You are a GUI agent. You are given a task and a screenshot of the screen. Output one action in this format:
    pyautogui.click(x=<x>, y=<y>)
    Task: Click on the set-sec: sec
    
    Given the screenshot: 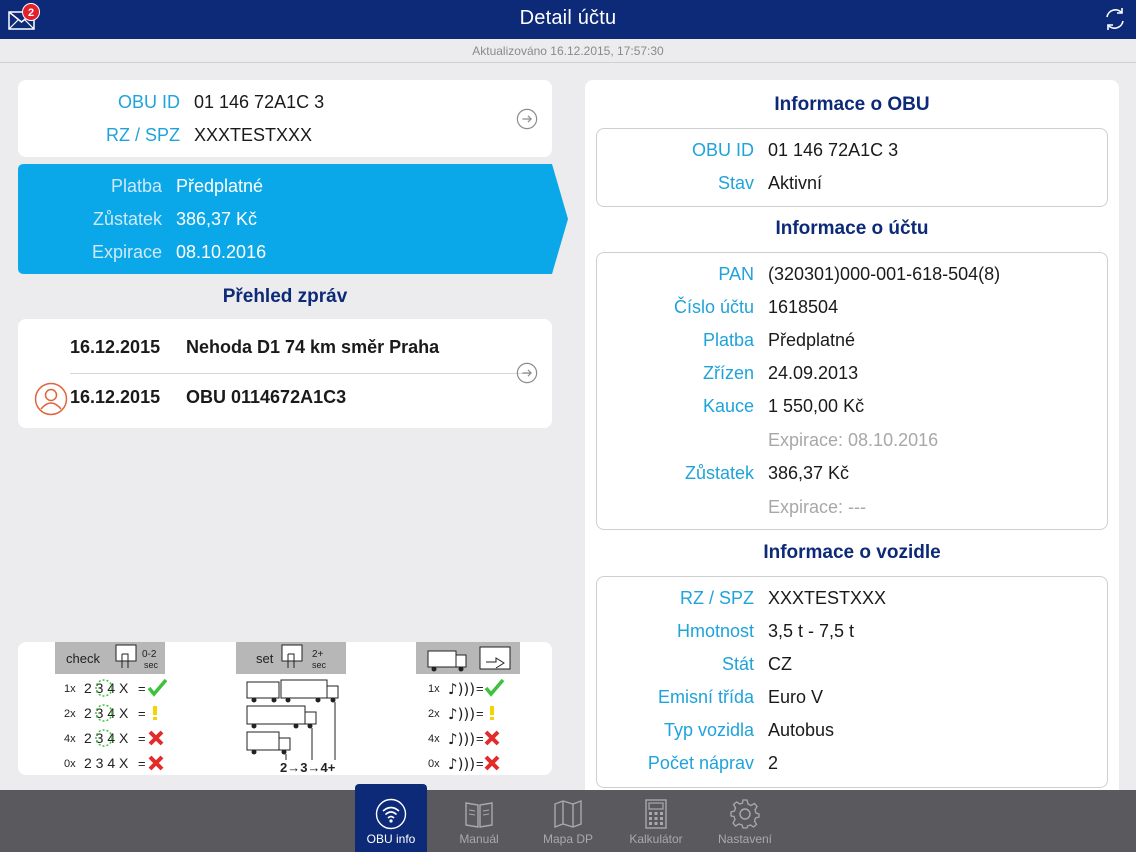 What is the action you would take?
    pyautogui.click(x=319, y=665)
    